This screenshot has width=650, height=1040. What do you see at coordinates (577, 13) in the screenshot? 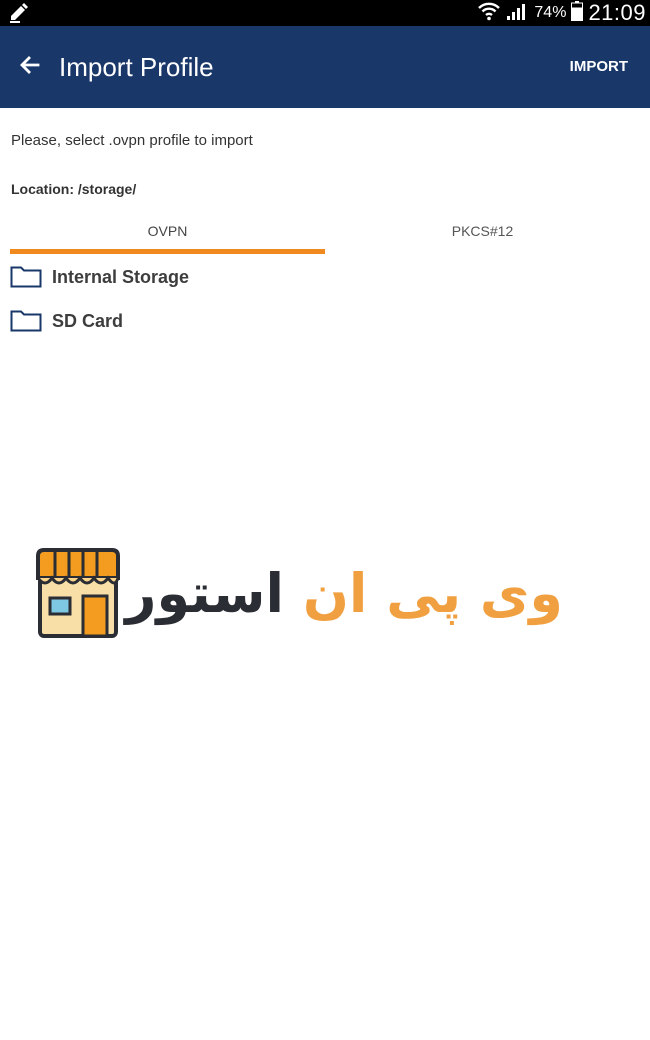
I see `battery-icon` at bounding box center [577, 13].